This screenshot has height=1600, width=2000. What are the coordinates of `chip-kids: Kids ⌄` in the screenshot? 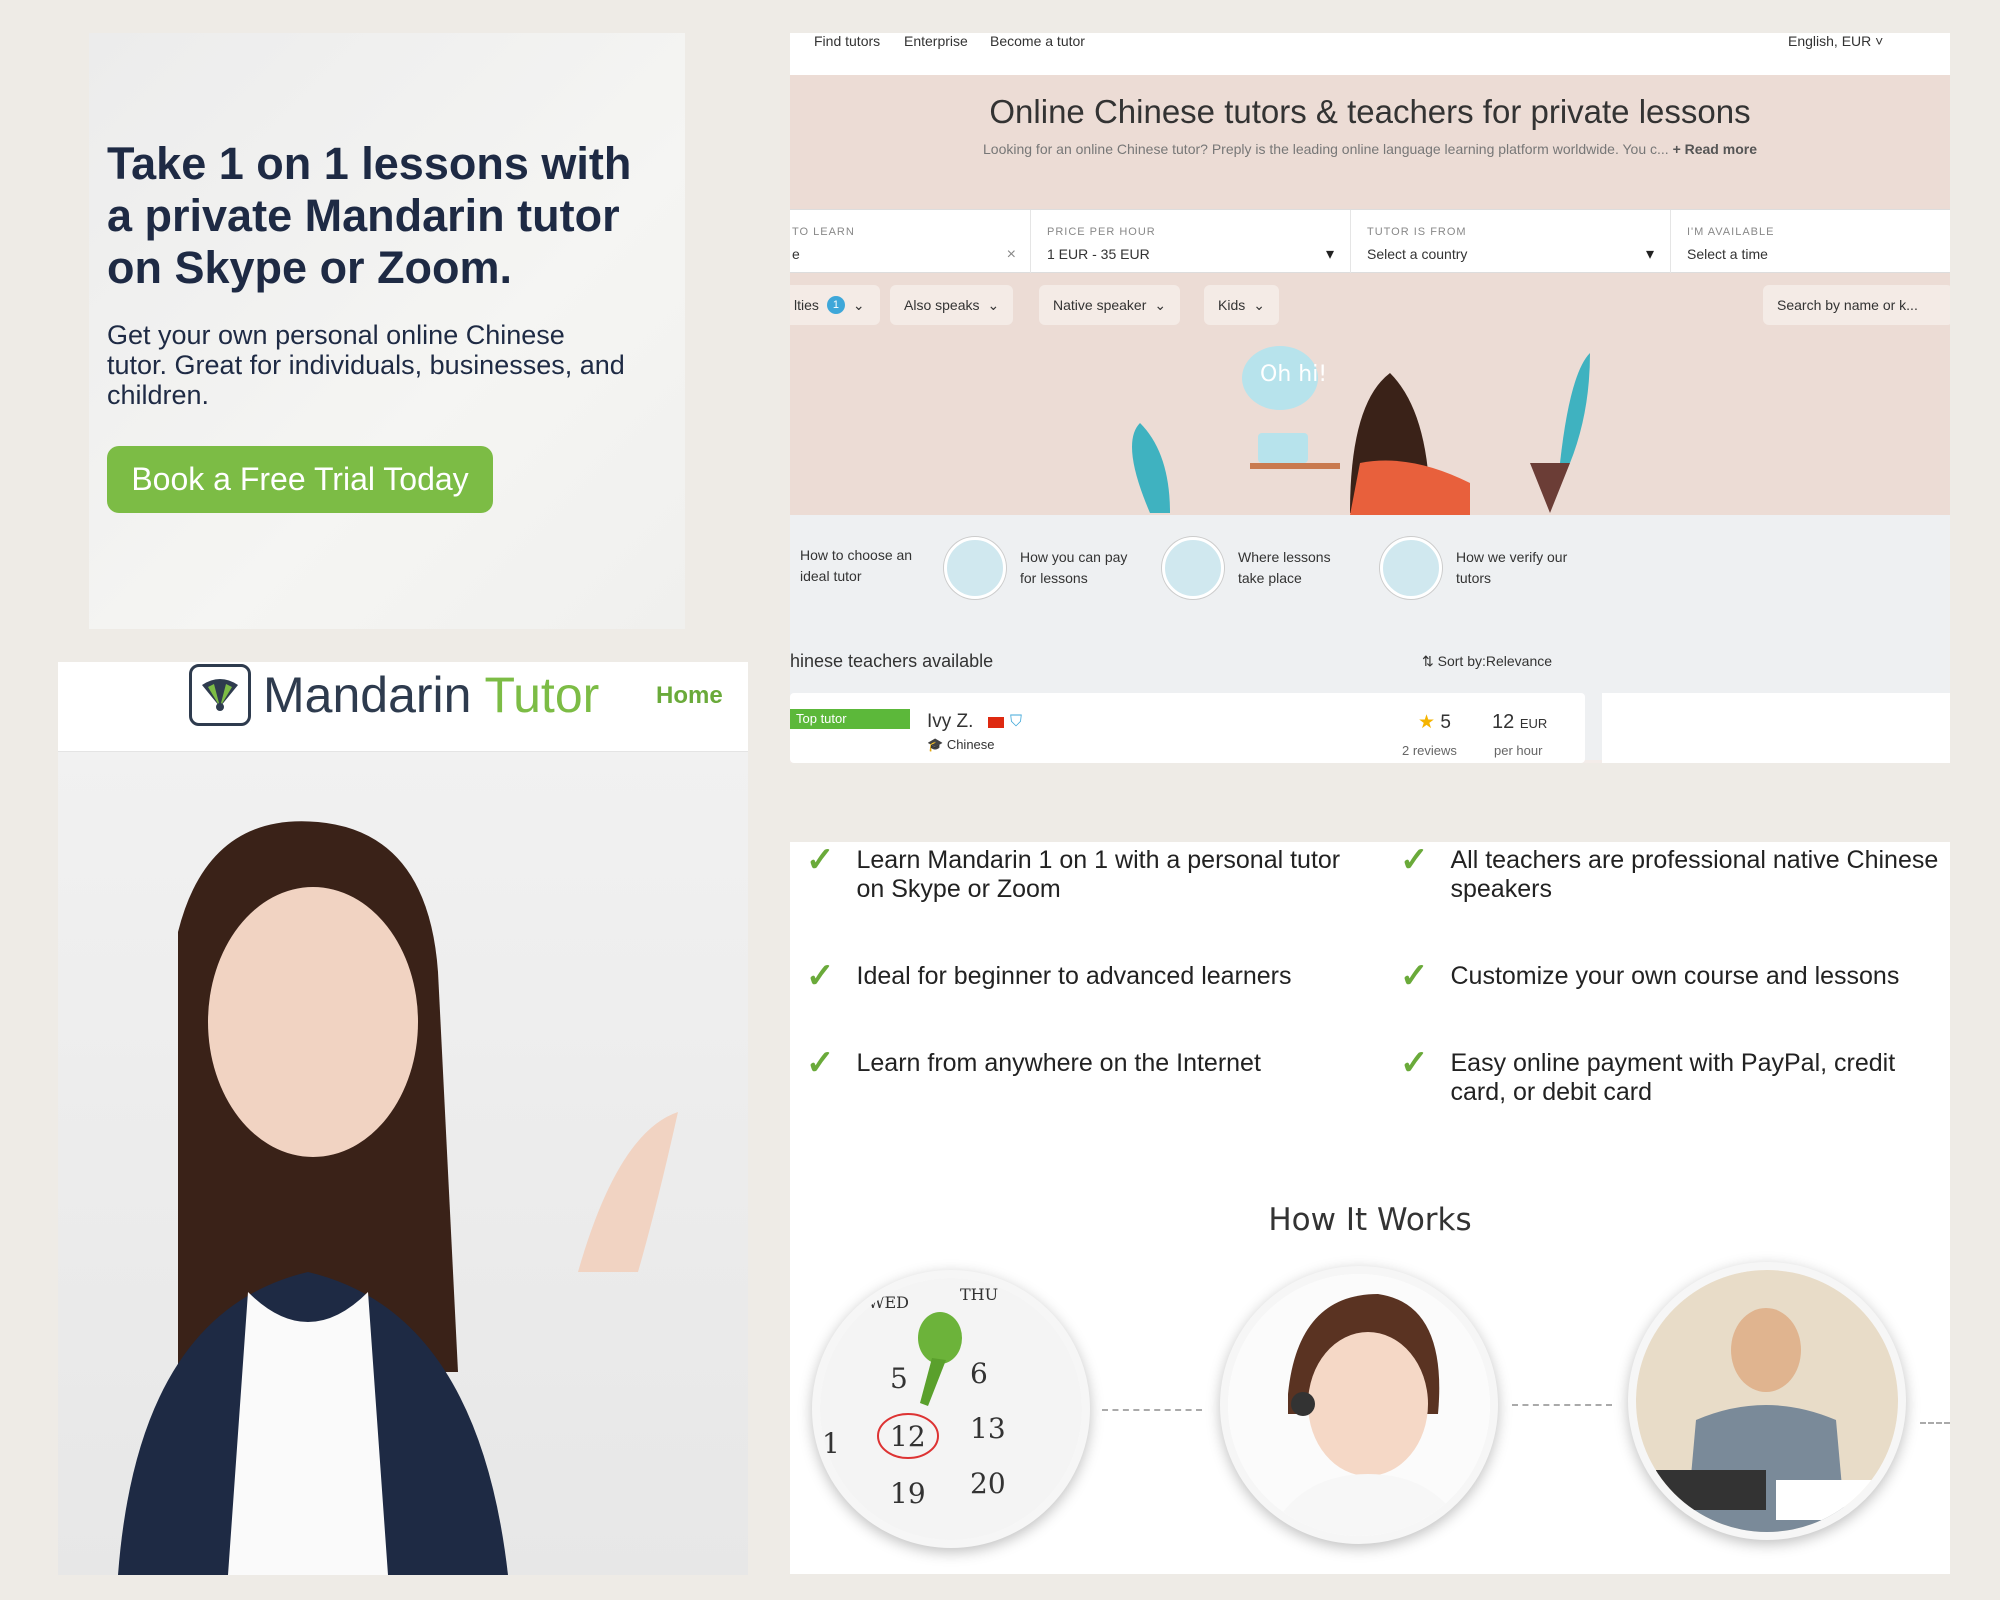 It's located at (1241, 305).